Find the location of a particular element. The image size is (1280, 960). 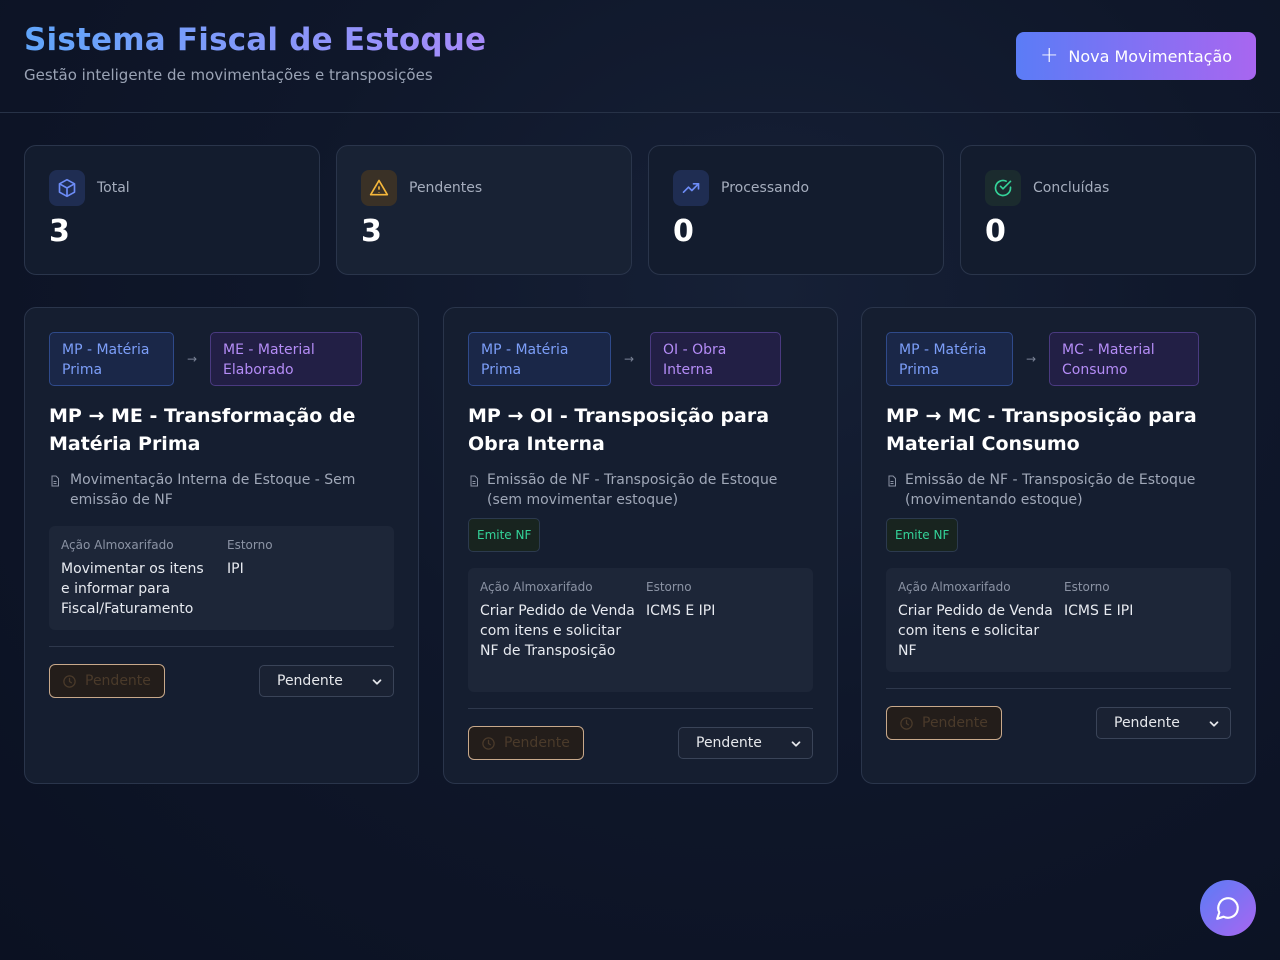

stat-label: Total is located at coordinates (113, 188).